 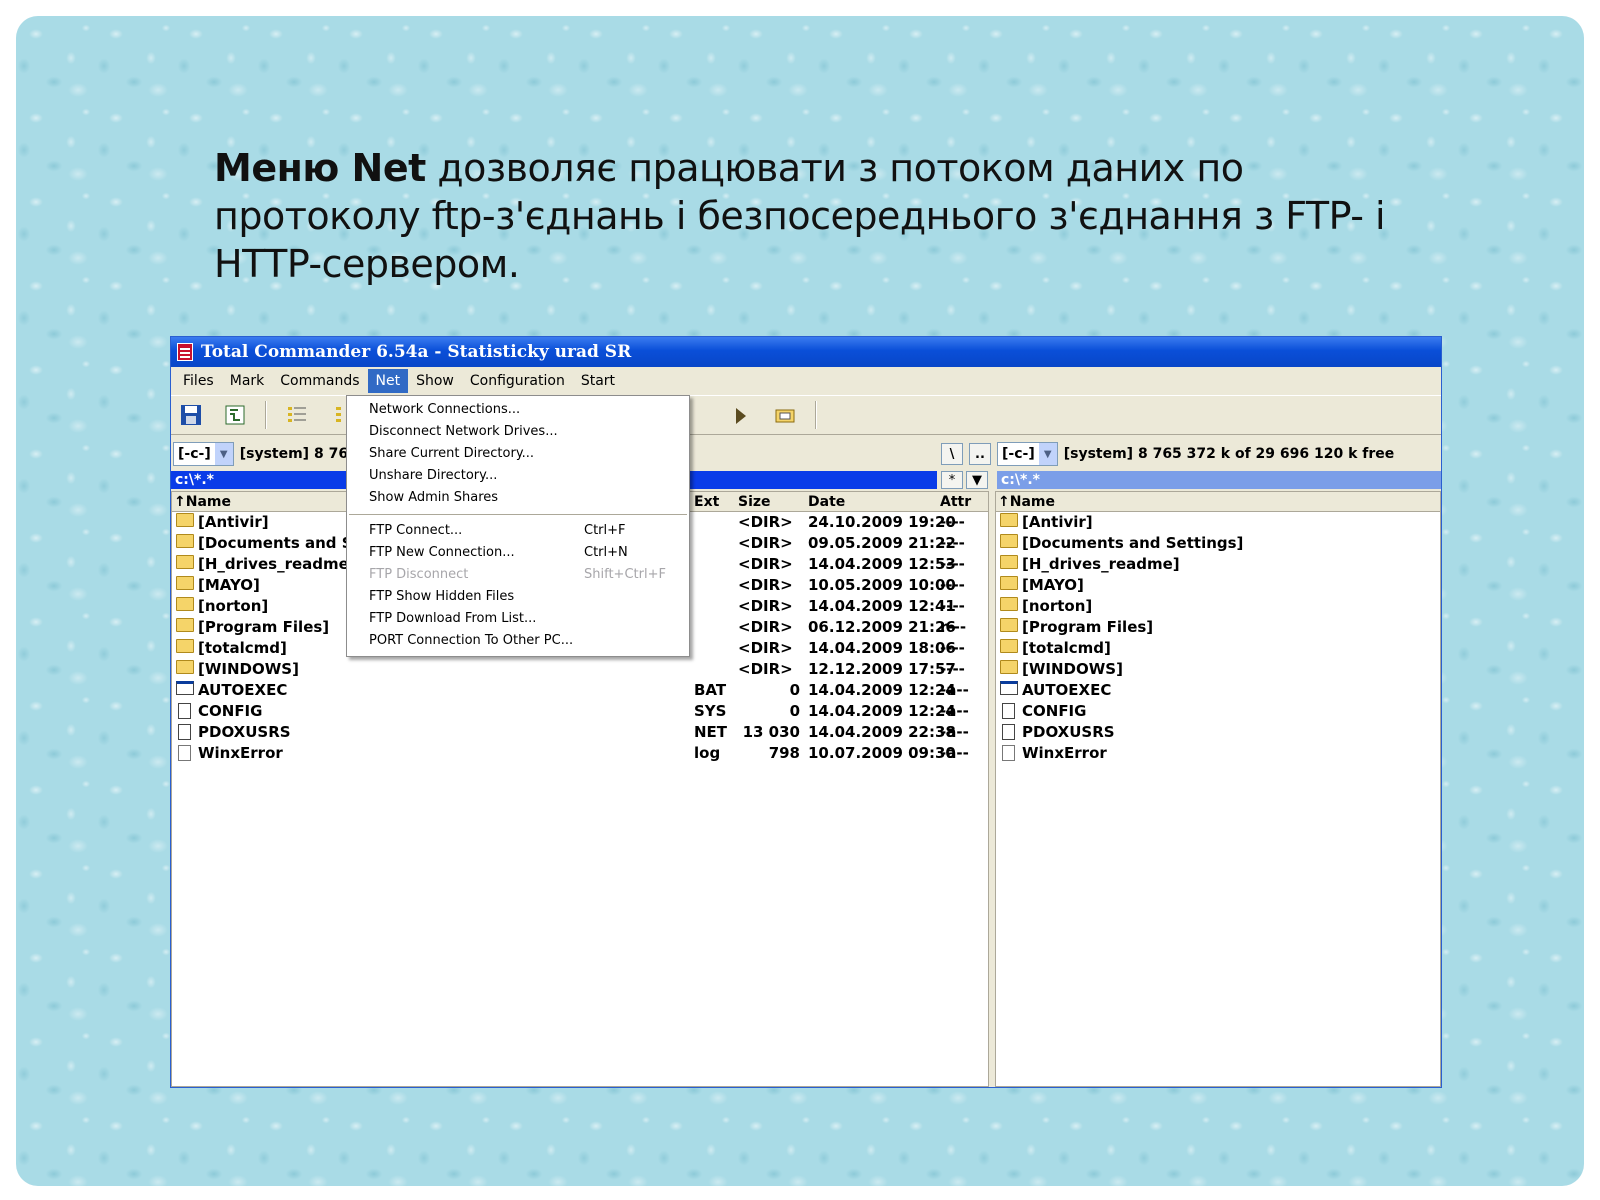 I want to click on left-drive-label: [-c-], so click(x=194, y=454).